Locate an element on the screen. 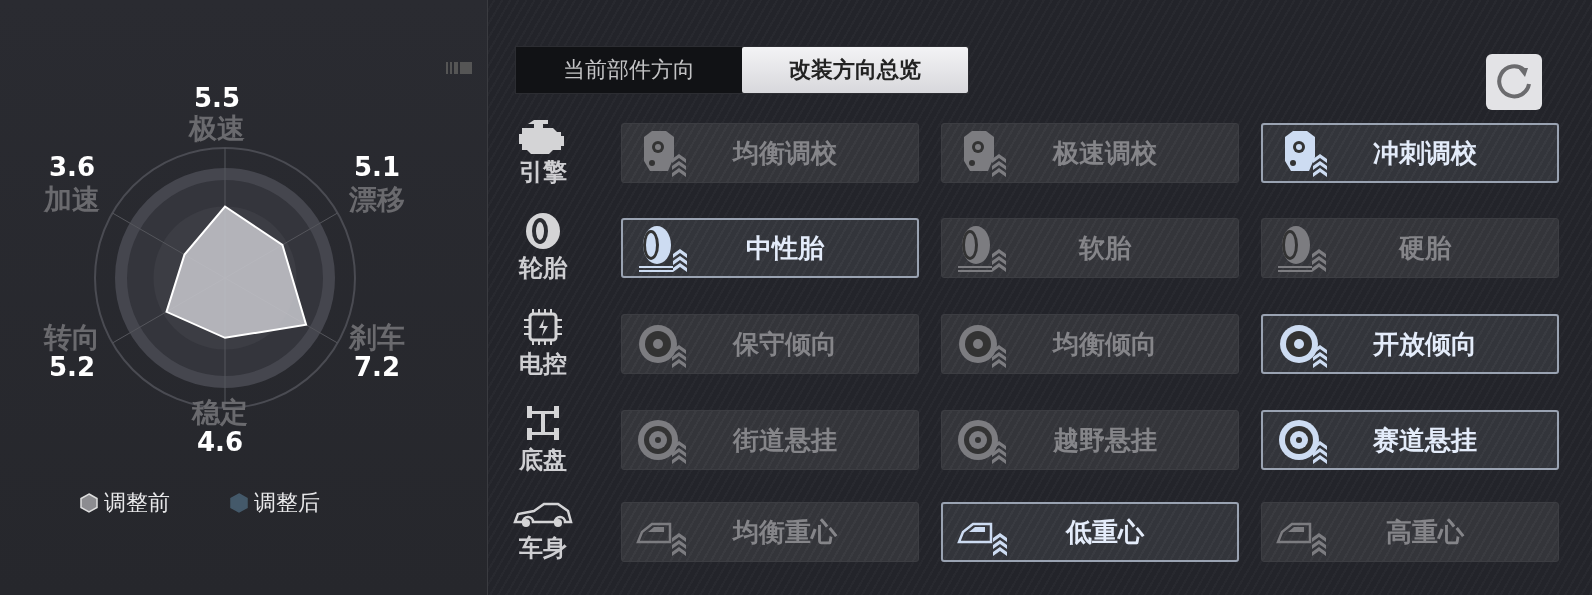 The height and width of the screenshot is (595, 1592). stat-value: 3.6 is located at coordinates (72, 167).